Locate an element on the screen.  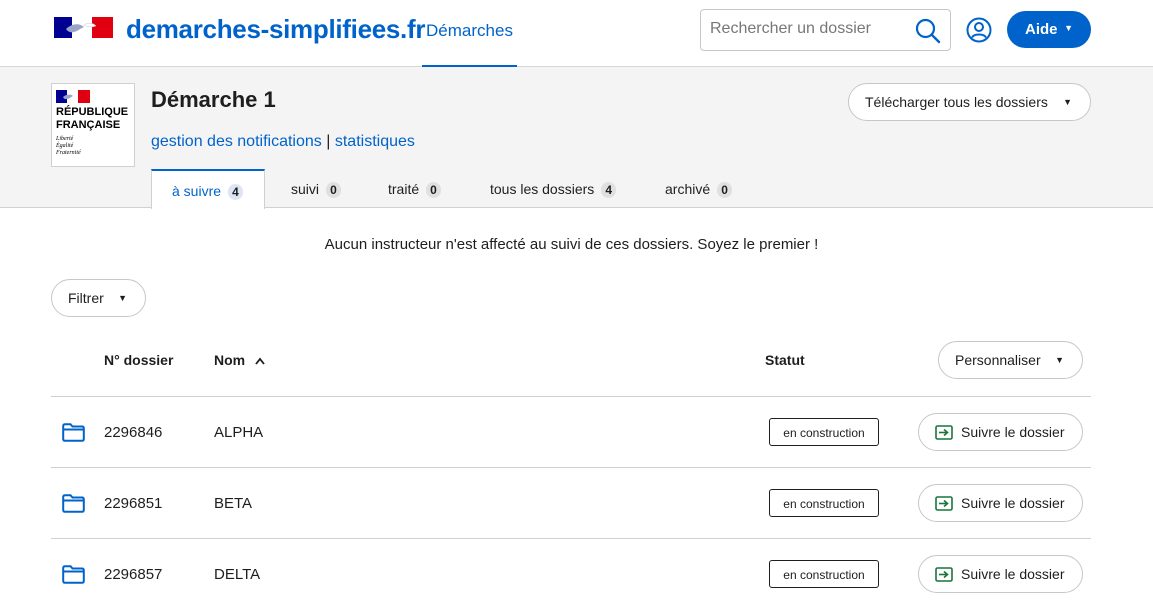
logo-text-line: FRANÇAISE is located at coordinates (88, 125).